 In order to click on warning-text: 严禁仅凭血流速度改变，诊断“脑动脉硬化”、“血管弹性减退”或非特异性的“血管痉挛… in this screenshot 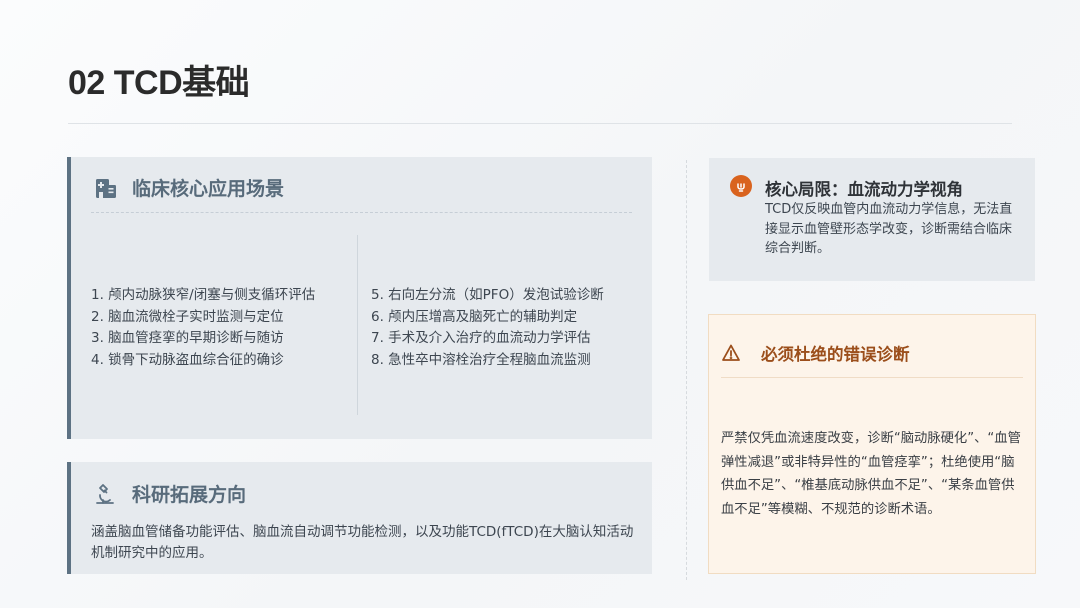, I will do `click(871, 474)`.